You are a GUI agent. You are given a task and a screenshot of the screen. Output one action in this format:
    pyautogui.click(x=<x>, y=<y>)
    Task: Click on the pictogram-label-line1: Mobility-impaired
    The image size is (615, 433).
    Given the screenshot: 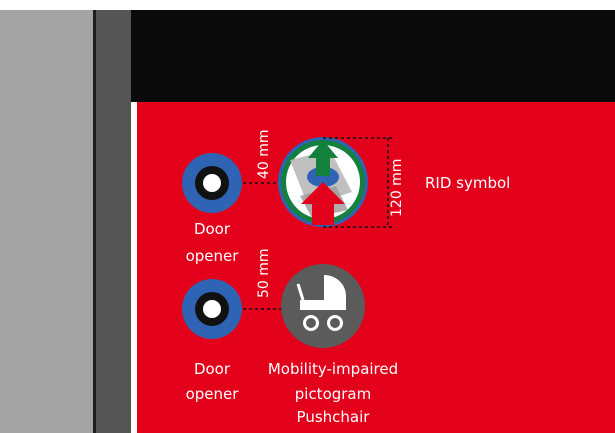 What is the action you would take?
    pyautogui.click(x=333, y=369)
    